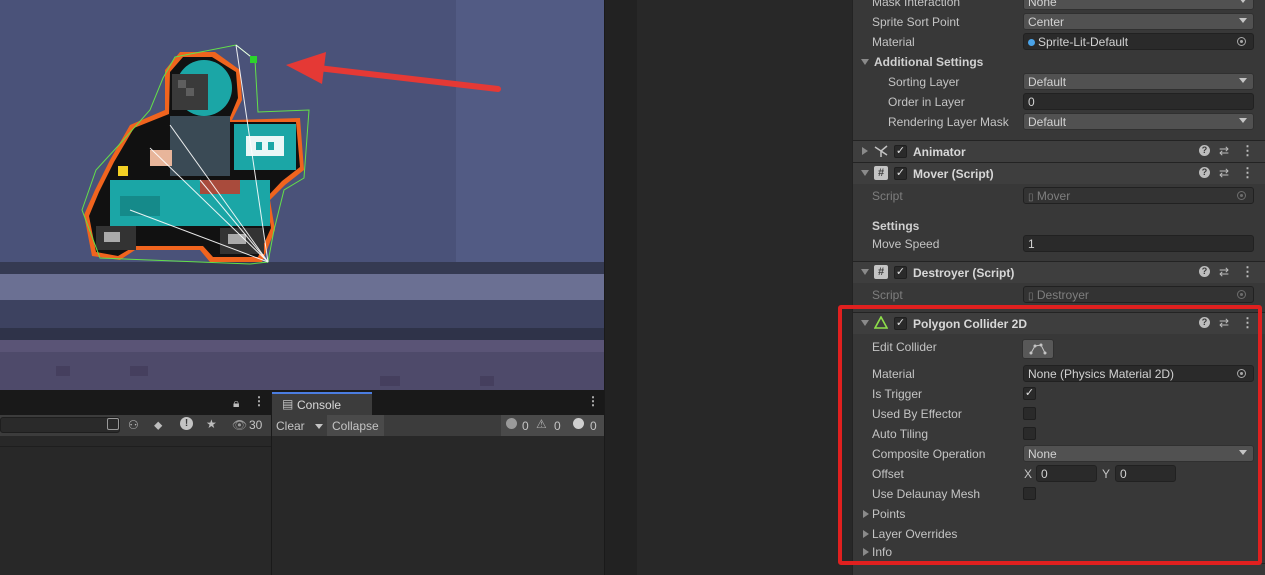  What do you see at coordinates (290, 426) in the screenshot?
I see `clear-button: Clear` at bounding box center [290, 426].